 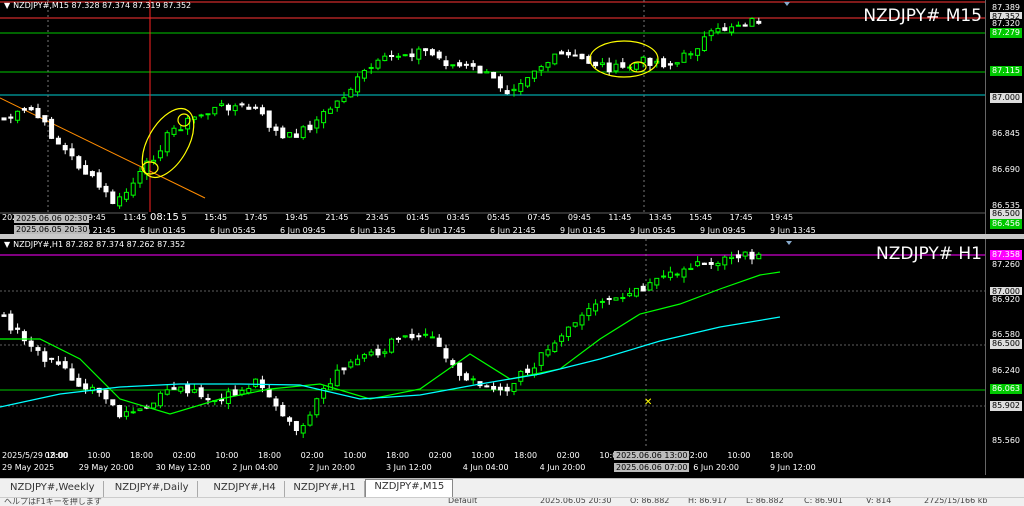 What do you see at coordinates (1006, 169) in the screenshot?
I see `price-label: 86.690` at bounding box center [1006, 169].